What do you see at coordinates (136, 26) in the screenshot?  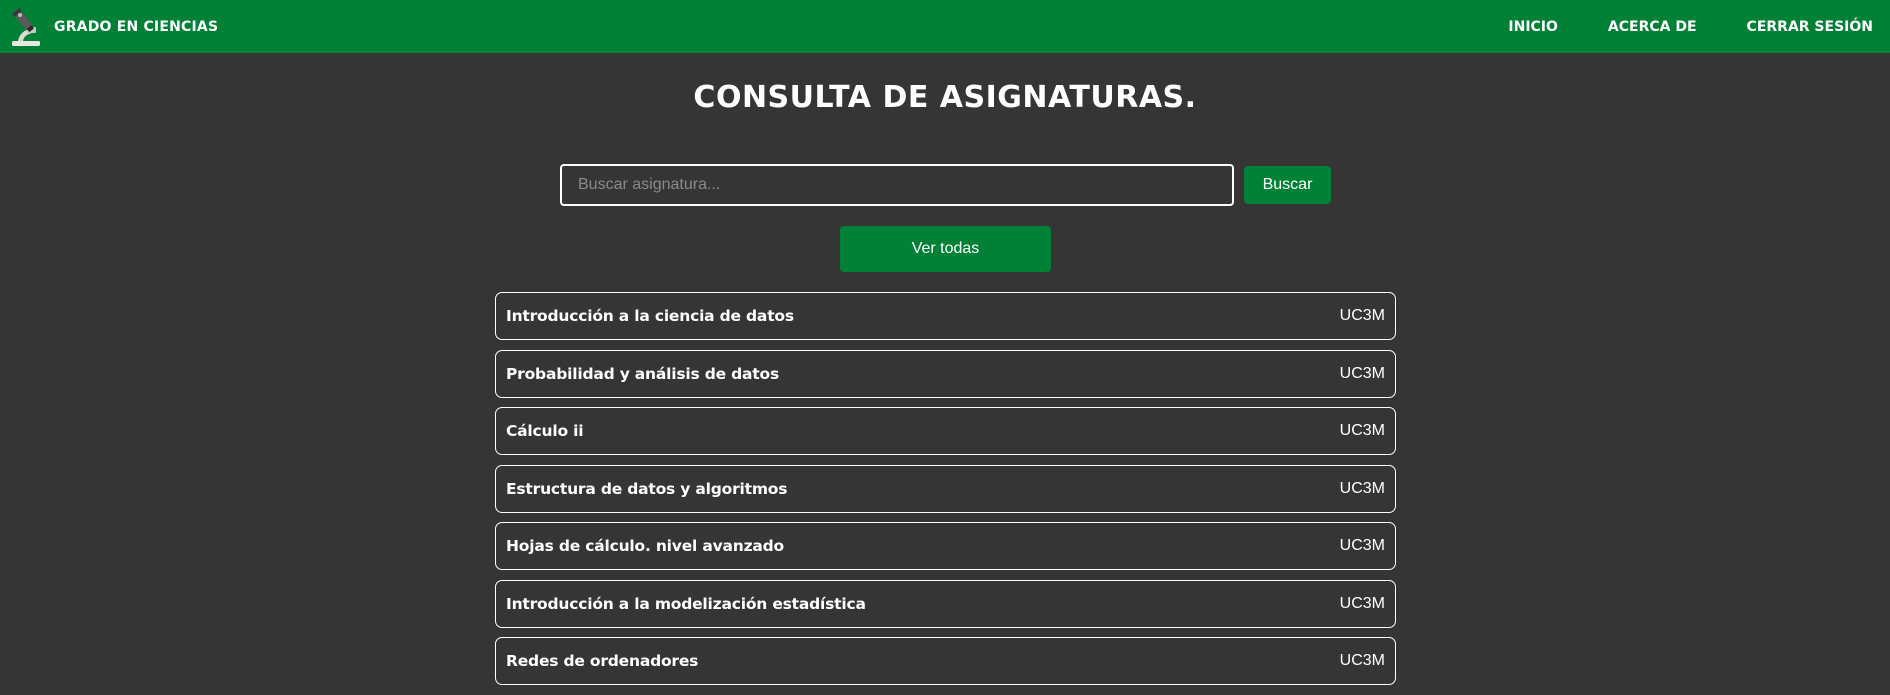 I see `brand-title: Grado en Ciencias` at bounding box center [136, 26].